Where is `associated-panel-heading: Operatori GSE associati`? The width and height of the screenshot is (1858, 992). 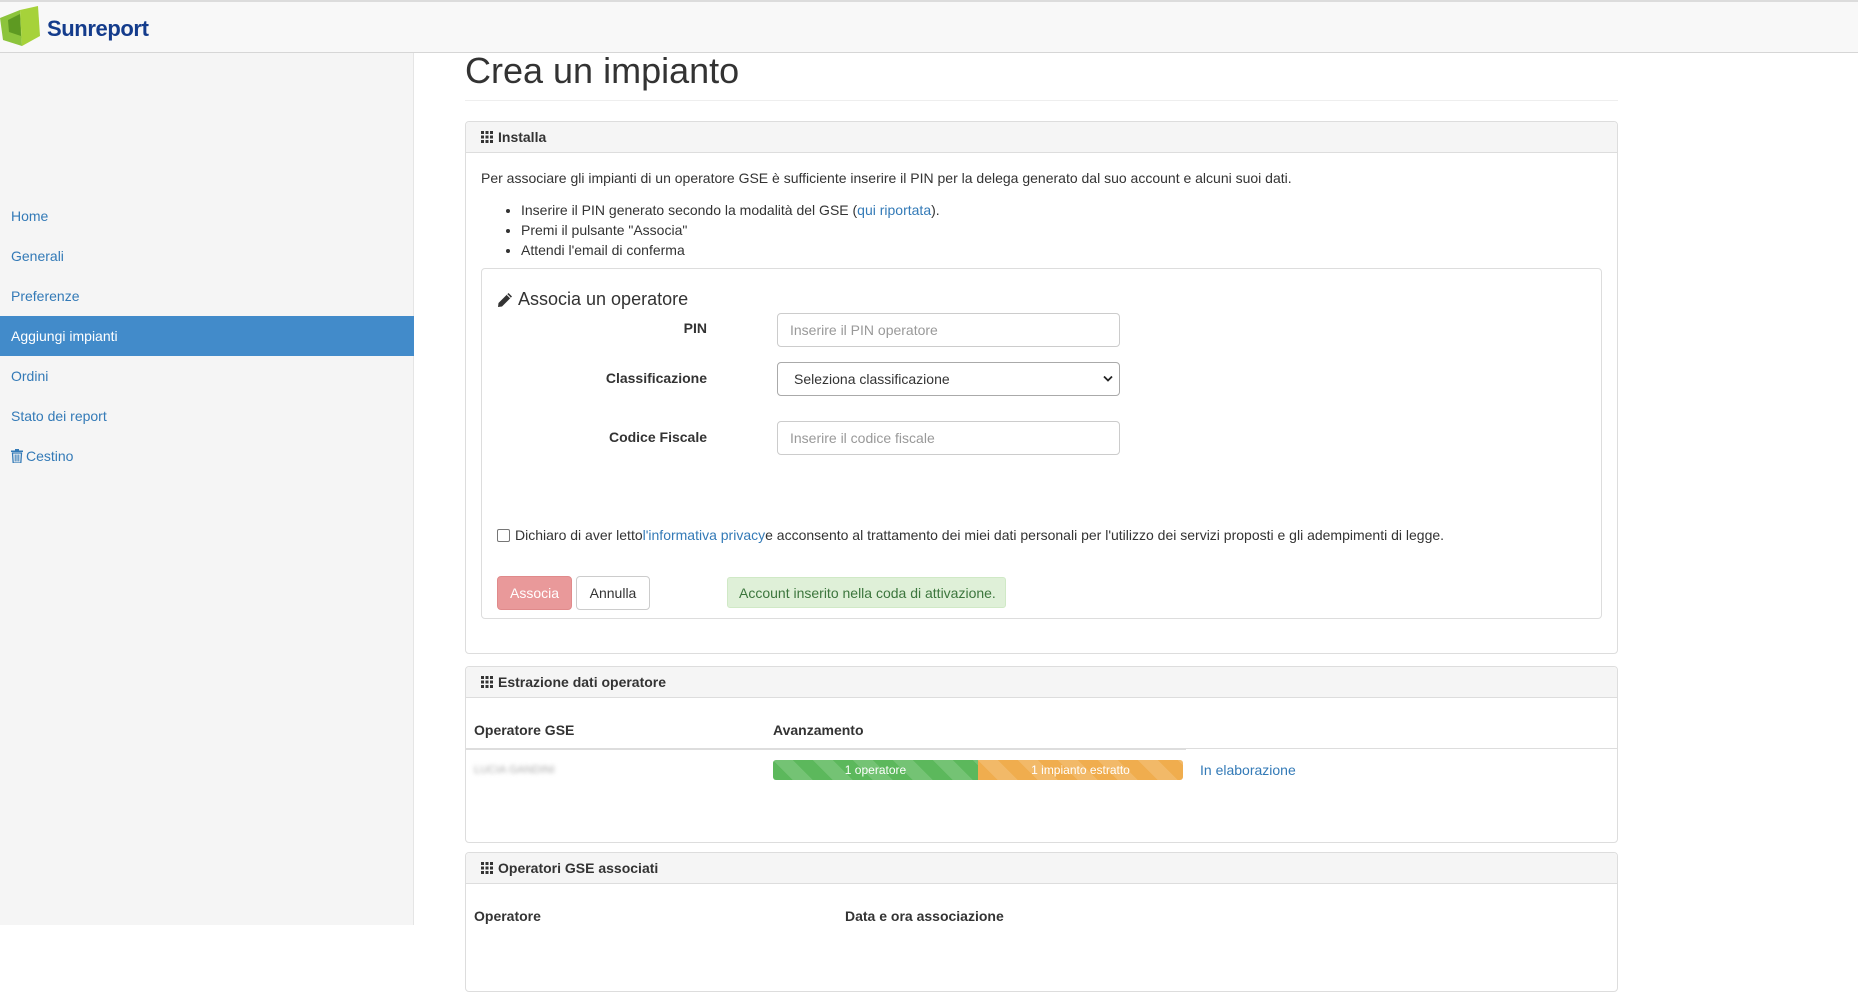 associated-panel-heading: Operatori GSE associati is located at coordinates (1041, 868).